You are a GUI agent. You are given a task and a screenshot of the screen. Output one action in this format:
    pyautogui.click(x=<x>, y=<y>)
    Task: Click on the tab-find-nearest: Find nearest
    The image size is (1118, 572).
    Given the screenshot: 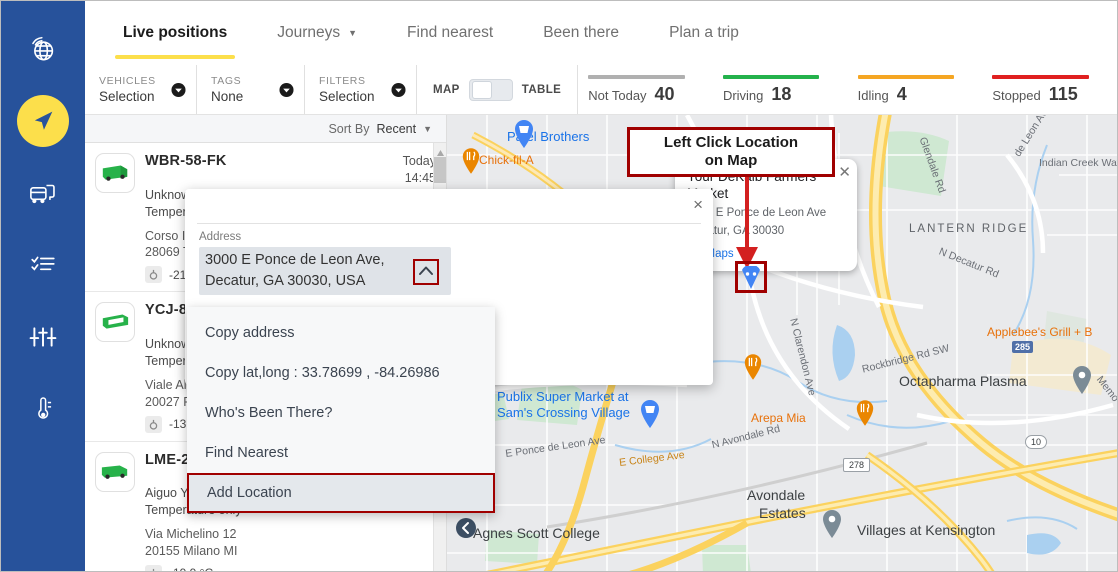 What is the action you would take?
    pyautogui.click(x=450, y=33)
    